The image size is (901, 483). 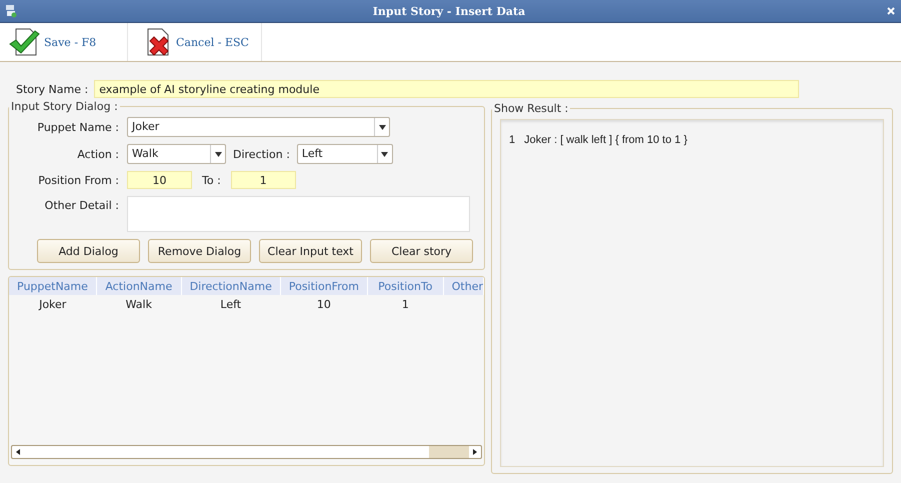 What do you see at coordinates (263, 180) in the screenshot?
I see `position-to-field: 1` at bounding box center [263, 180].